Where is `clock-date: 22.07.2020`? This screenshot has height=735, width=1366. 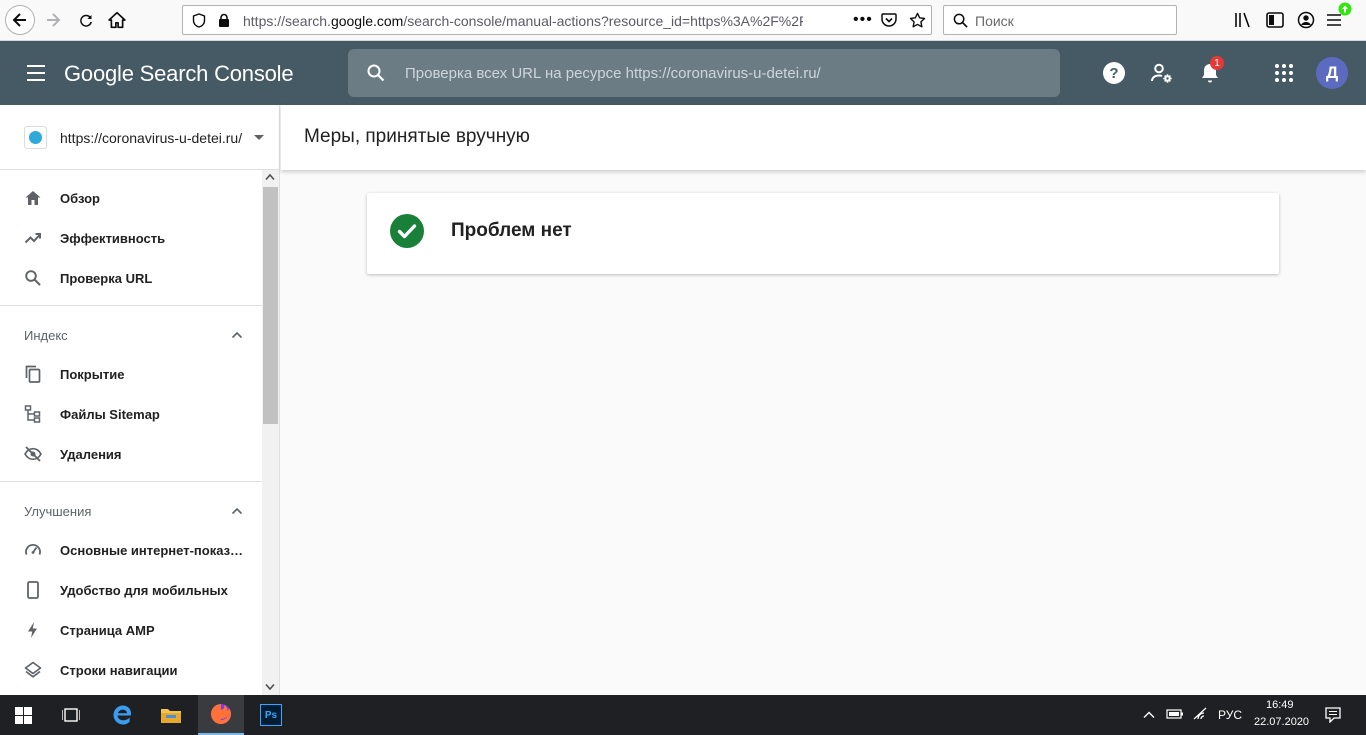 clock-date: 22.07.2020 is located at coordinates (1281, 722).